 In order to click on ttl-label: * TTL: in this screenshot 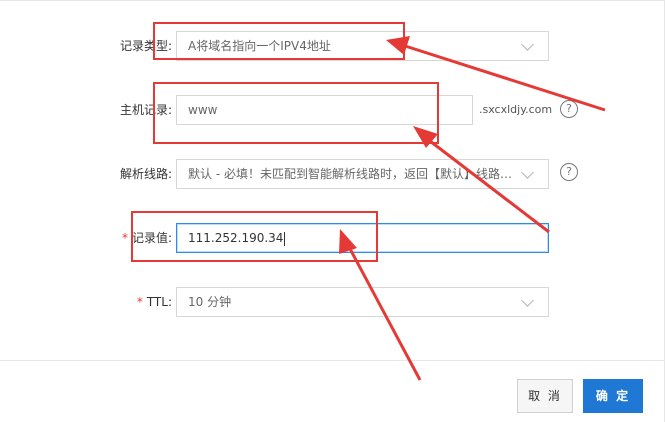, I will do `click(92, 302)`.